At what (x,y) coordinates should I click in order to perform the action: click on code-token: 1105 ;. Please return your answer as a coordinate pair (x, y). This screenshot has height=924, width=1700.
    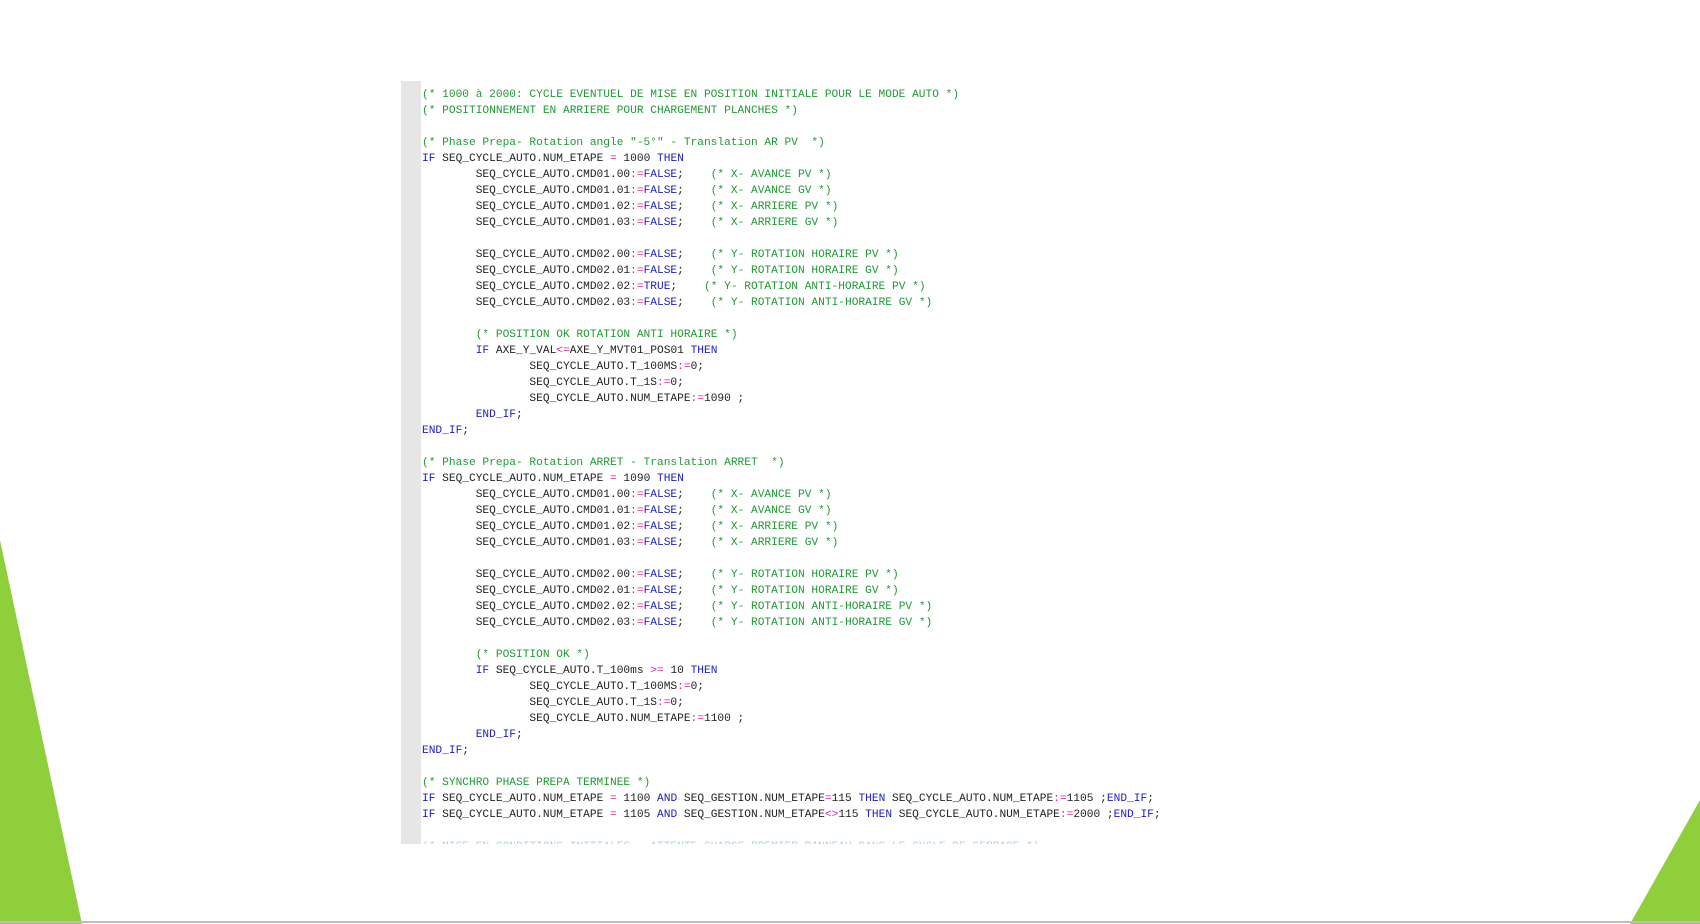
    Looking at the image, I should click on (1086, 799).